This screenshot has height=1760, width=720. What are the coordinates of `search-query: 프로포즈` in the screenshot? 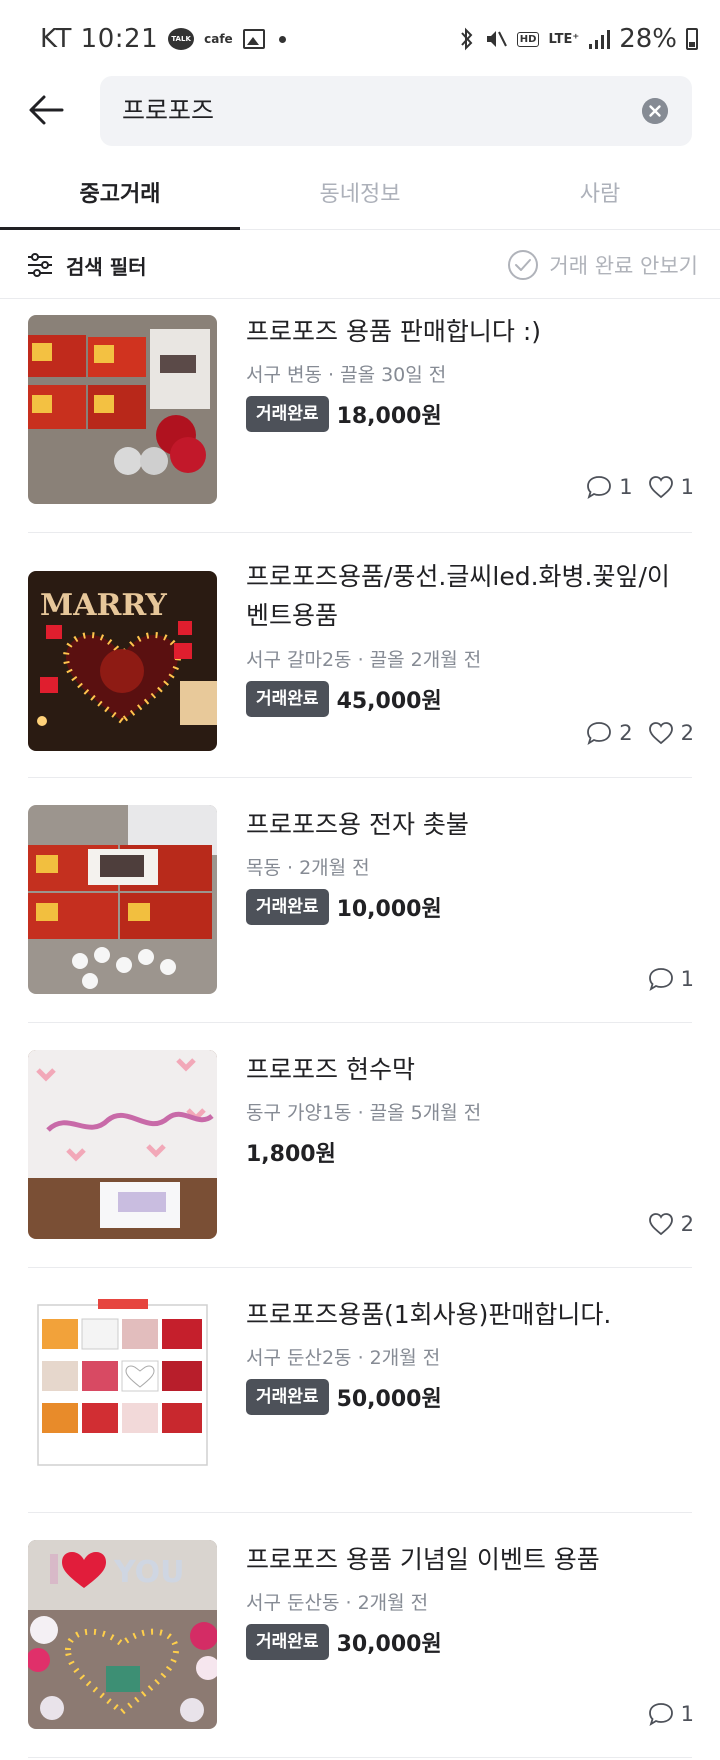 It's located at (168, 110).